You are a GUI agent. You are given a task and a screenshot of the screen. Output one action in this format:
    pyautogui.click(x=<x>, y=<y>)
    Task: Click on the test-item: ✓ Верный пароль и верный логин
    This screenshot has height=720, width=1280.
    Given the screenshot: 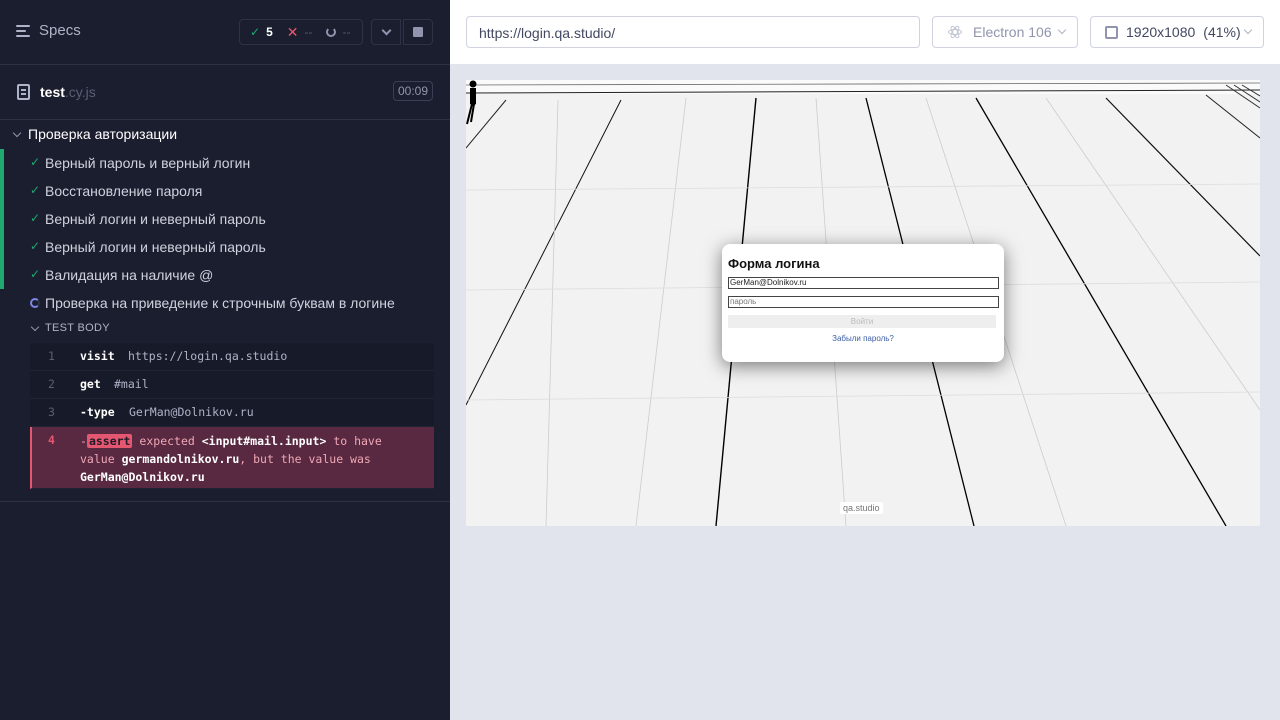 What is the action you would take?
    pyautogui.click(x=217, y=163)
    